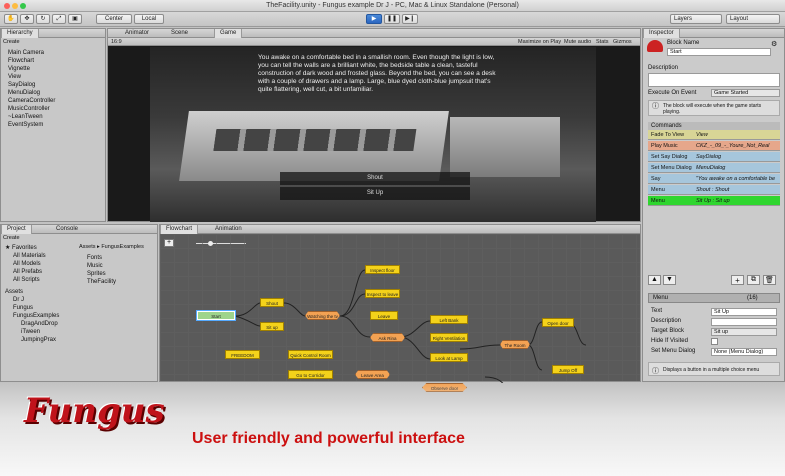 Image resolution: width=785 pixels, height=476 pixels. I want to click on tab-hierarchy: Hierarchy, so click(20, 33).